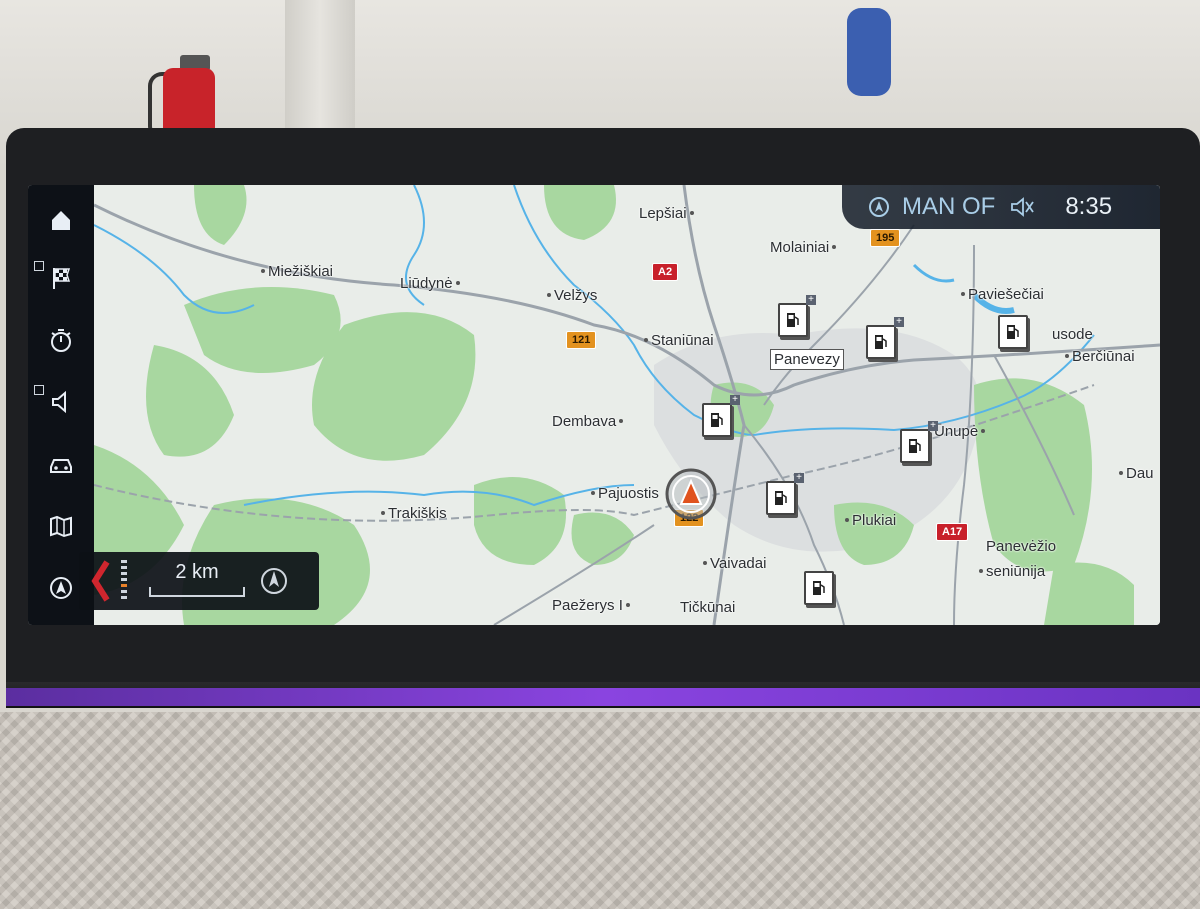 The image size is (1200, 909). What do you see at coordinates (1135, 473) in the screenshot?
I see `place-label: Dau` at bounding box center [1135, 473].